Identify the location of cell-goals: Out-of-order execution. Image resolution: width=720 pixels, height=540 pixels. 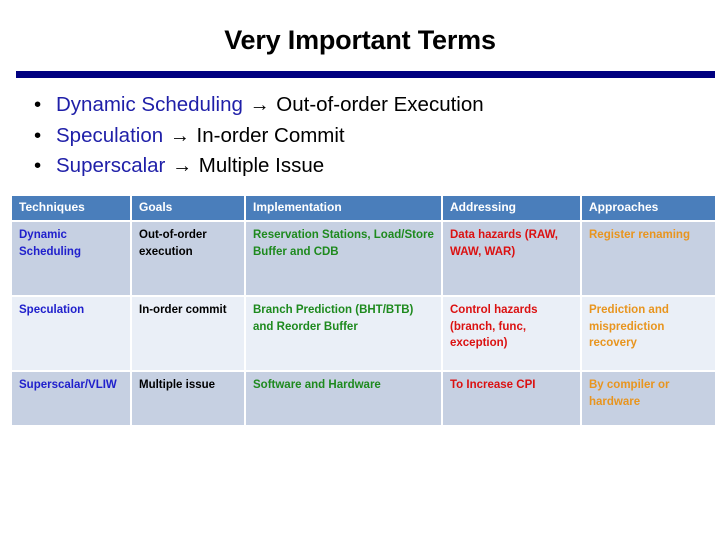
(188, 258).